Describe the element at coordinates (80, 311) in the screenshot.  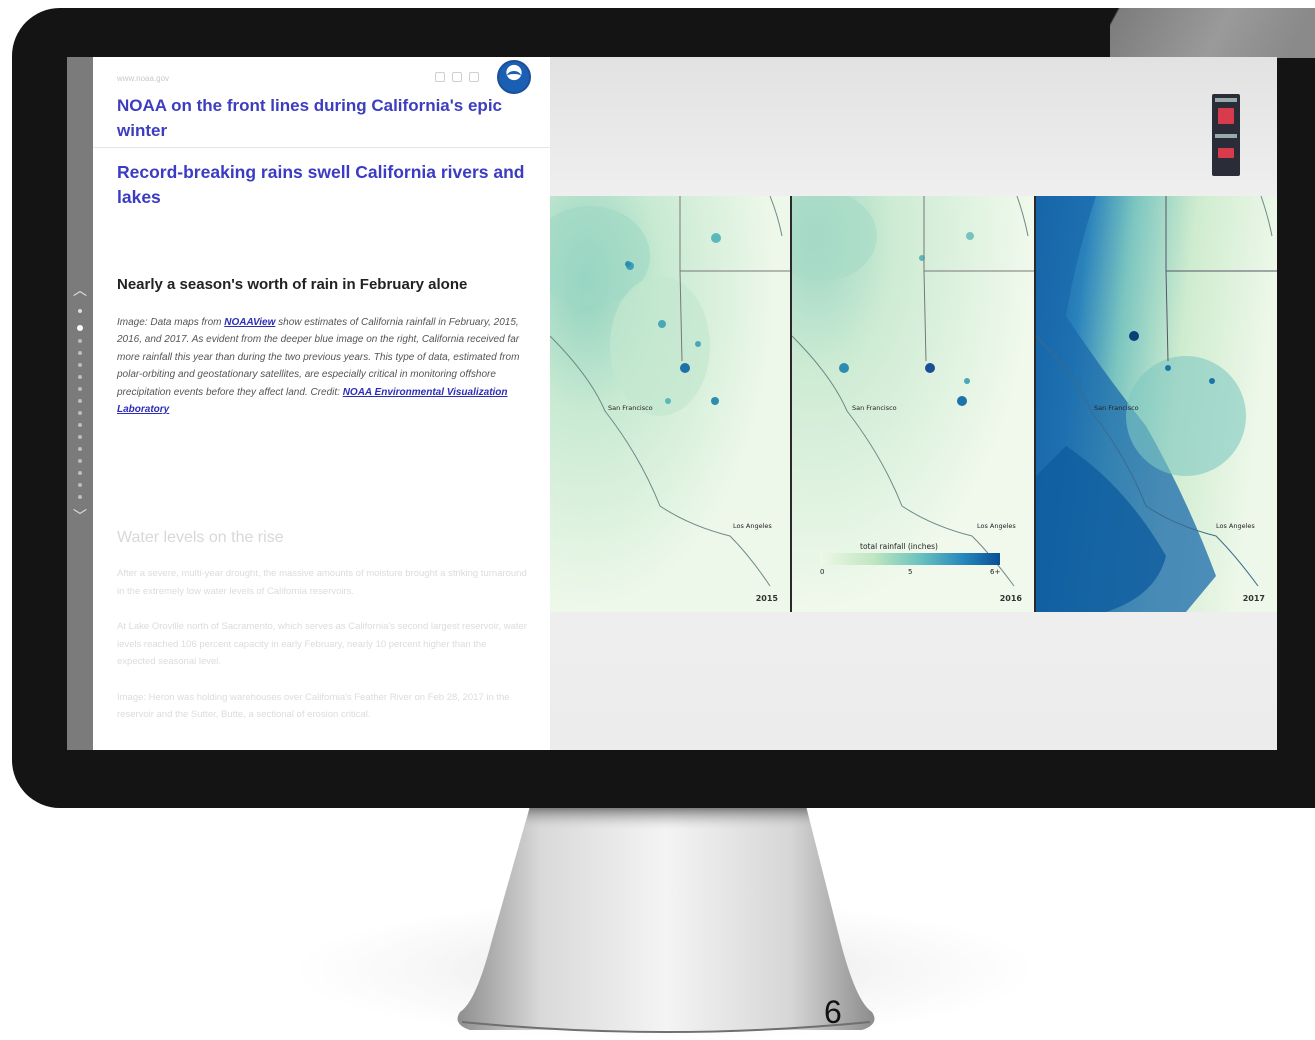
I see `home-nav-dot` at that location.